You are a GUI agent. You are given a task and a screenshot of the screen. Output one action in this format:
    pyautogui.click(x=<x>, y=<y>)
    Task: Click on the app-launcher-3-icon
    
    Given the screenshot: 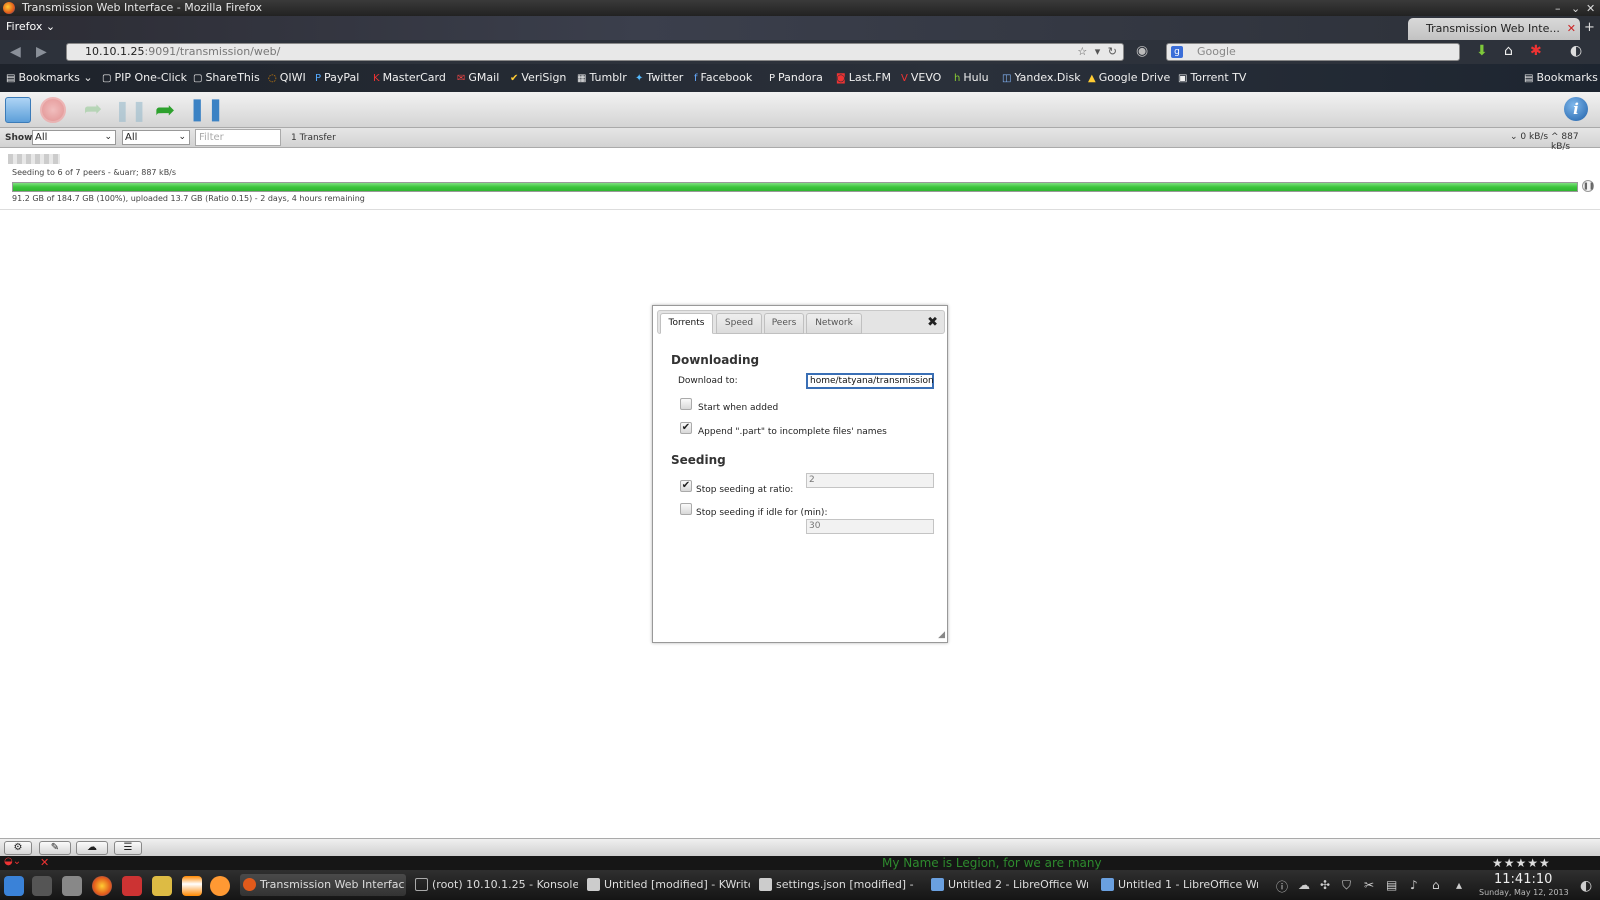 What is the action you would take?
    pyautogui.click(x=220, y=886)
    